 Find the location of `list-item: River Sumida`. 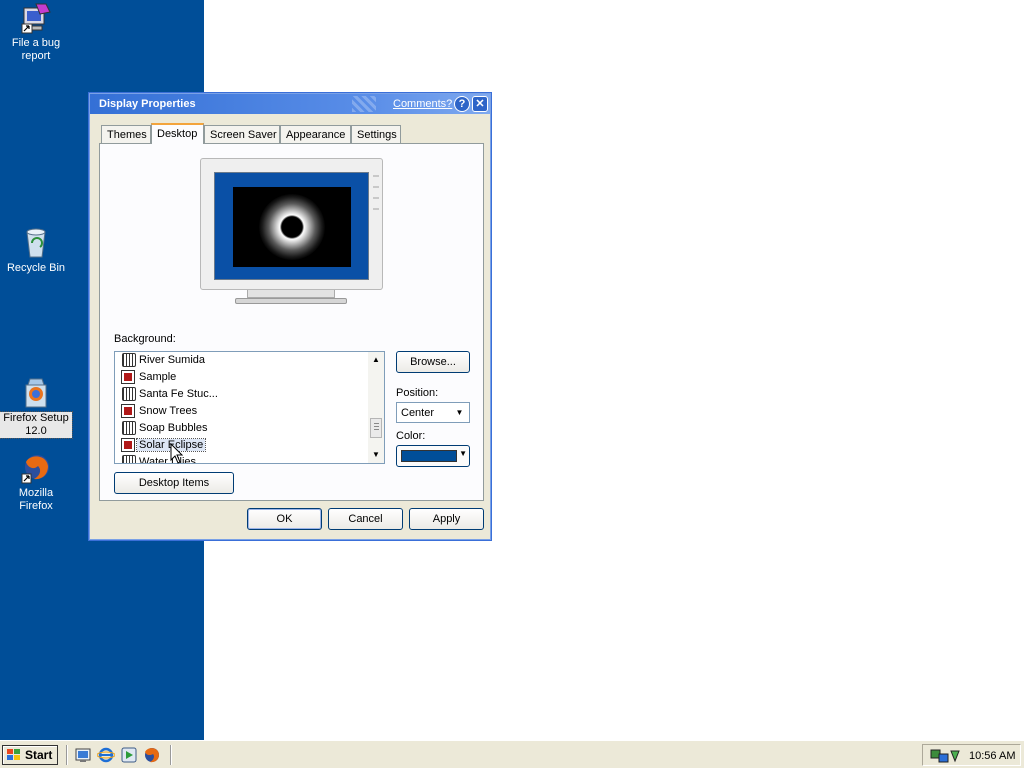

list-item: River Sumida is located at coordinates (239, 360).